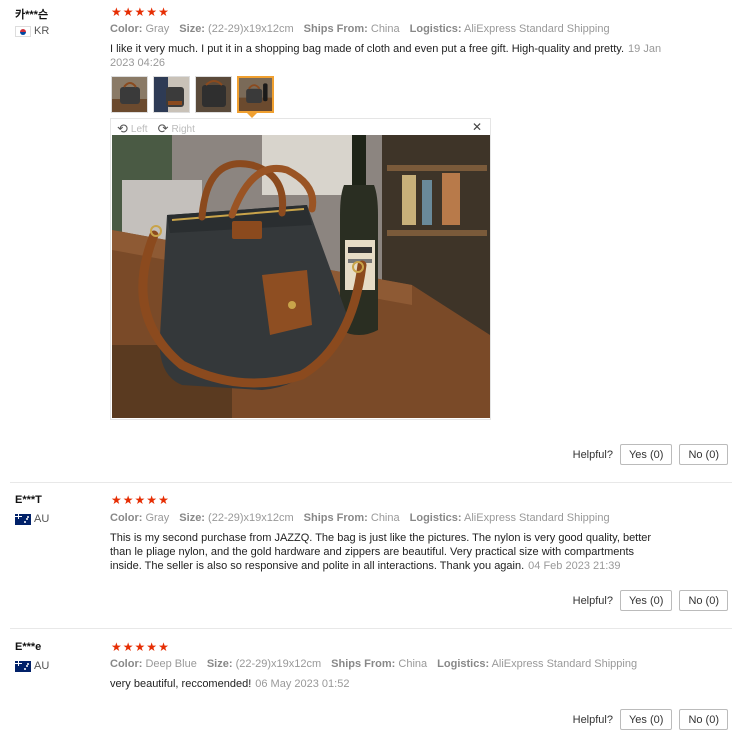 The height and width of the screenshot is (741, 750). What do you see at coordinates (181, 684) in the screenshot?
I see `review-body: very beautiful, reccomended!` at bounding box center [181, 684].